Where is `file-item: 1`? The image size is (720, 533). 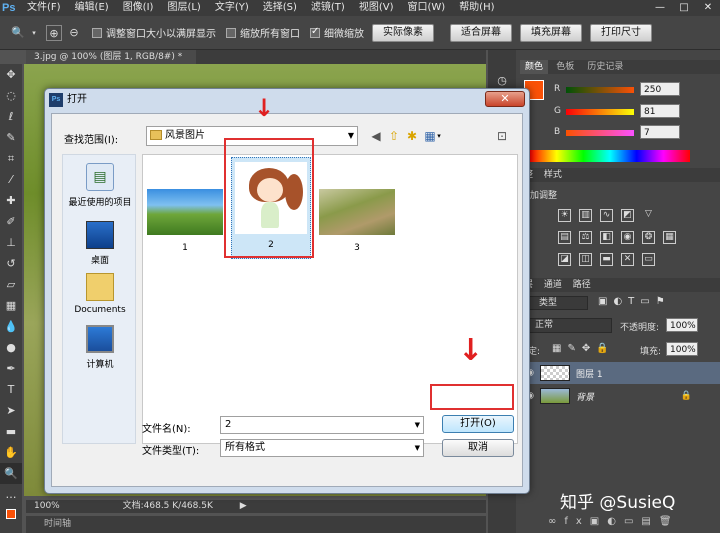 file-item: 1 is located at coordinates (185, 221).